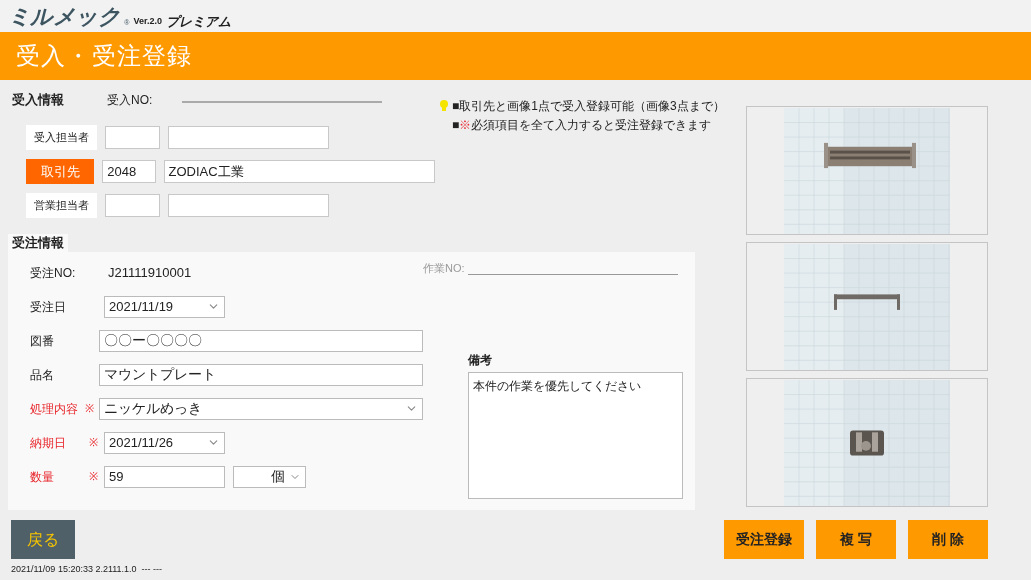 The width and height of the screenshot is (1031, 580). What do you see at coordinates (198, 21) in the screenshot?
I see `logo-edition: プレミアム` at bounding box center [198, 21].